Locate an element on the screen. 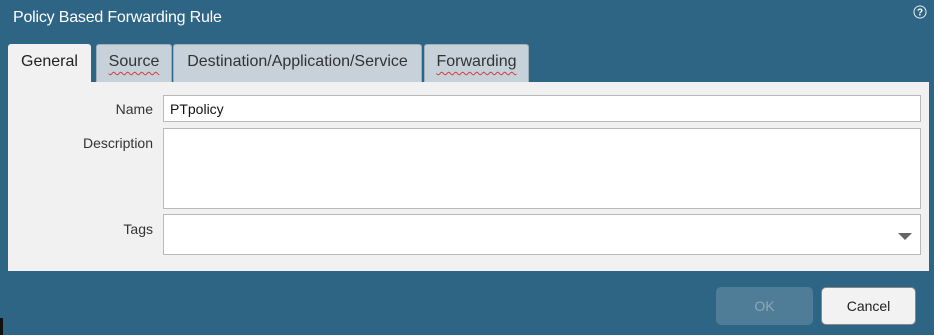  tab-general-label: General is located at coordinates (49, 61).